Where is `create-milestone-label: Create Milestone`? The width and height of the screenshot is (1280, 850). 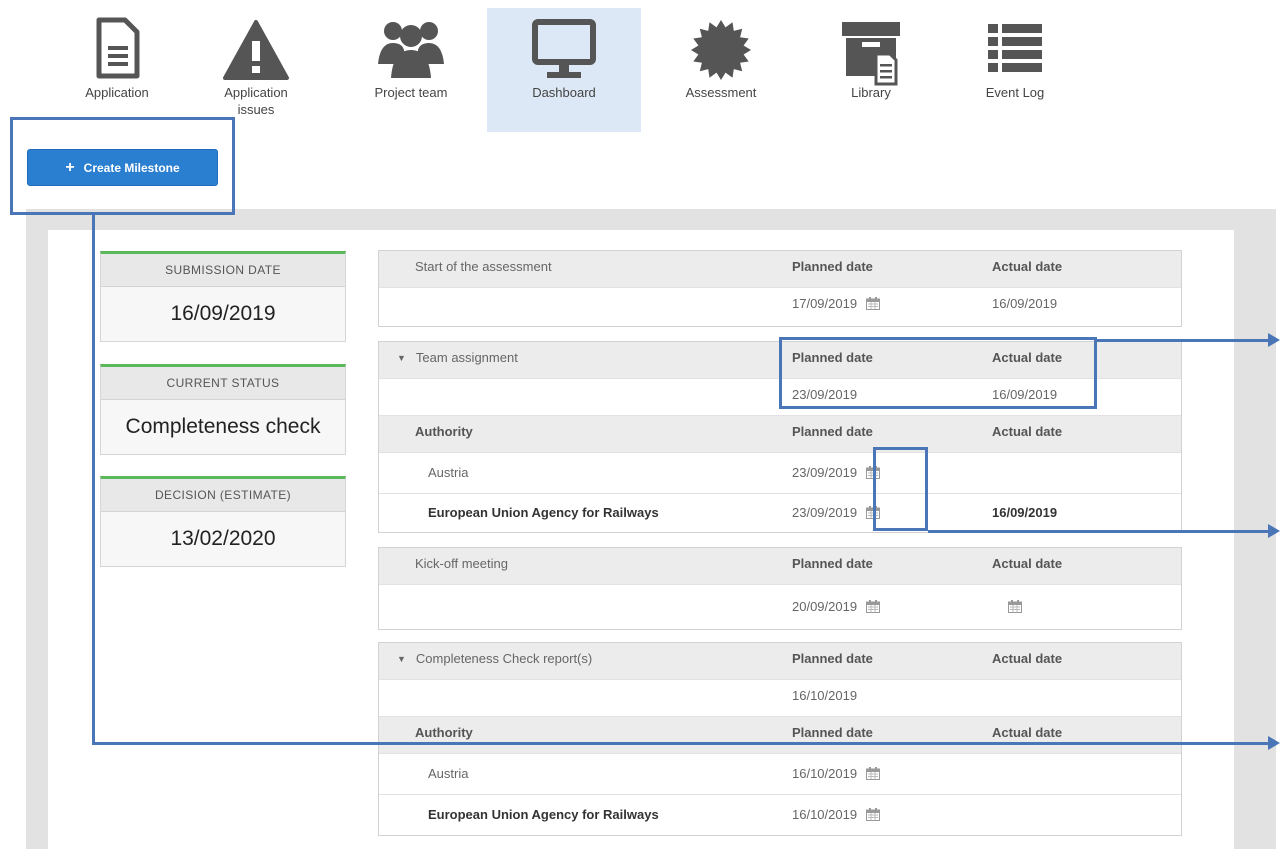 create-milestone-label: Create Milestone is located at coordinates (131, 167).